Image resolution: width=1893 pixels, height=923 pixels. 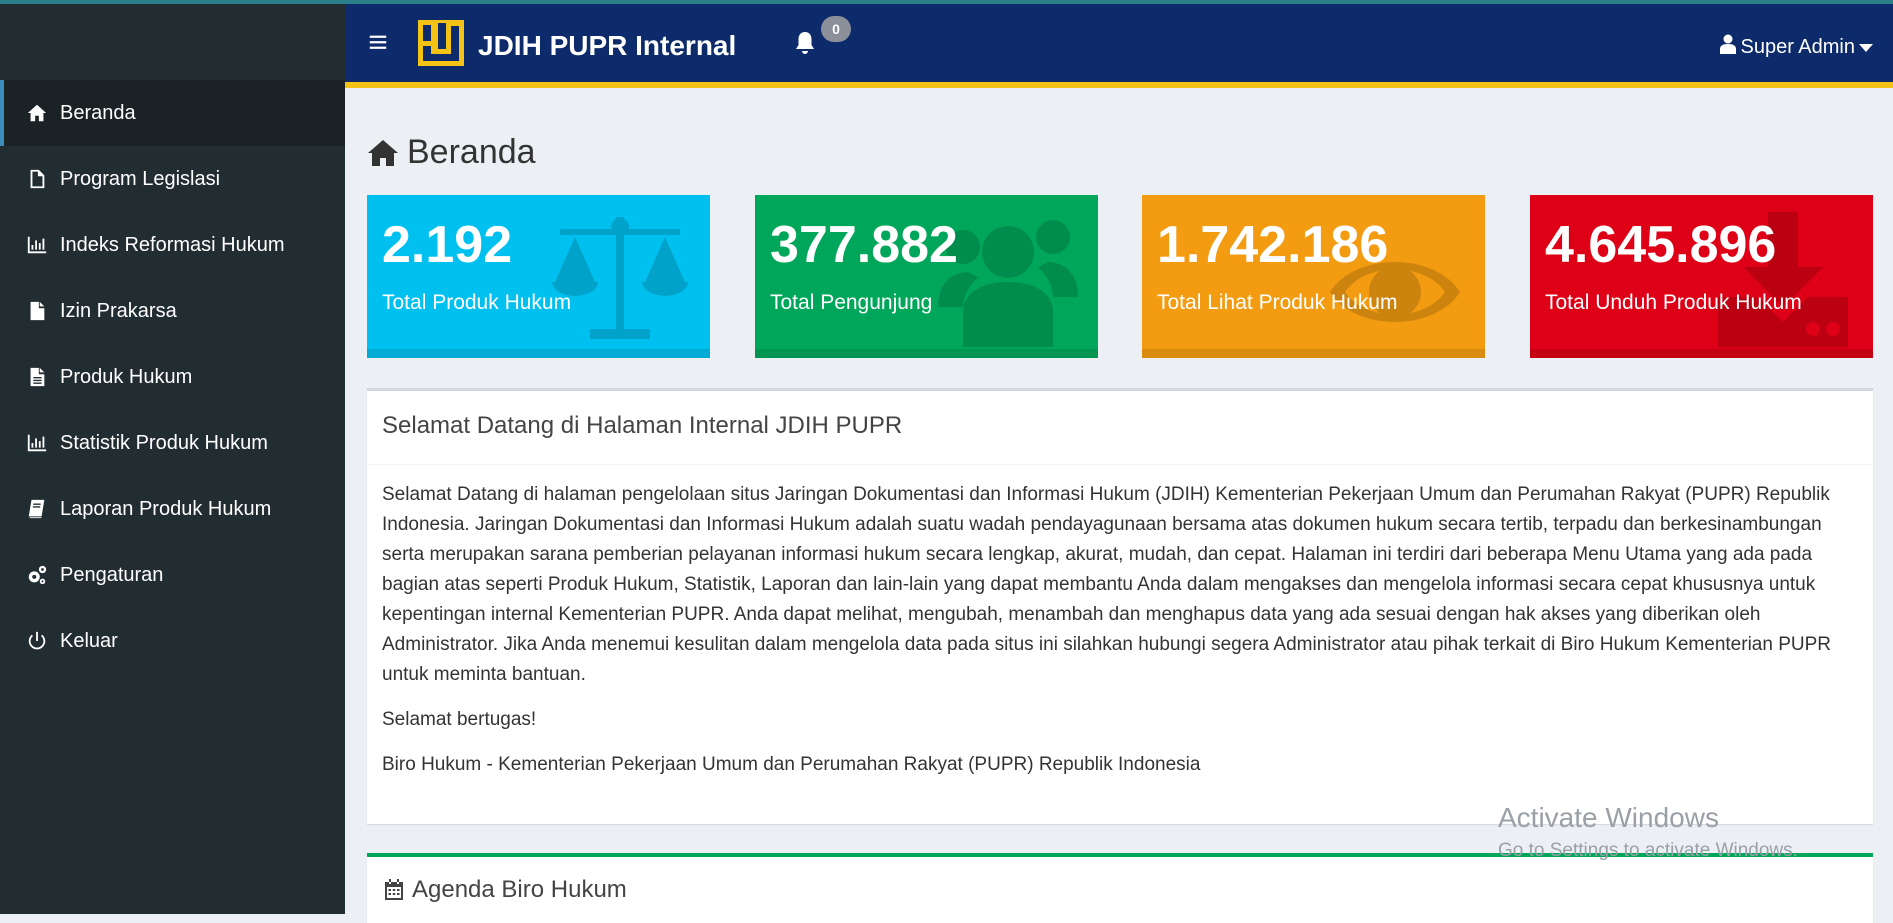 I want to click on sidebar-item-izin-prakarsa: Izin Prakarsa, so click(x=172, y=311).